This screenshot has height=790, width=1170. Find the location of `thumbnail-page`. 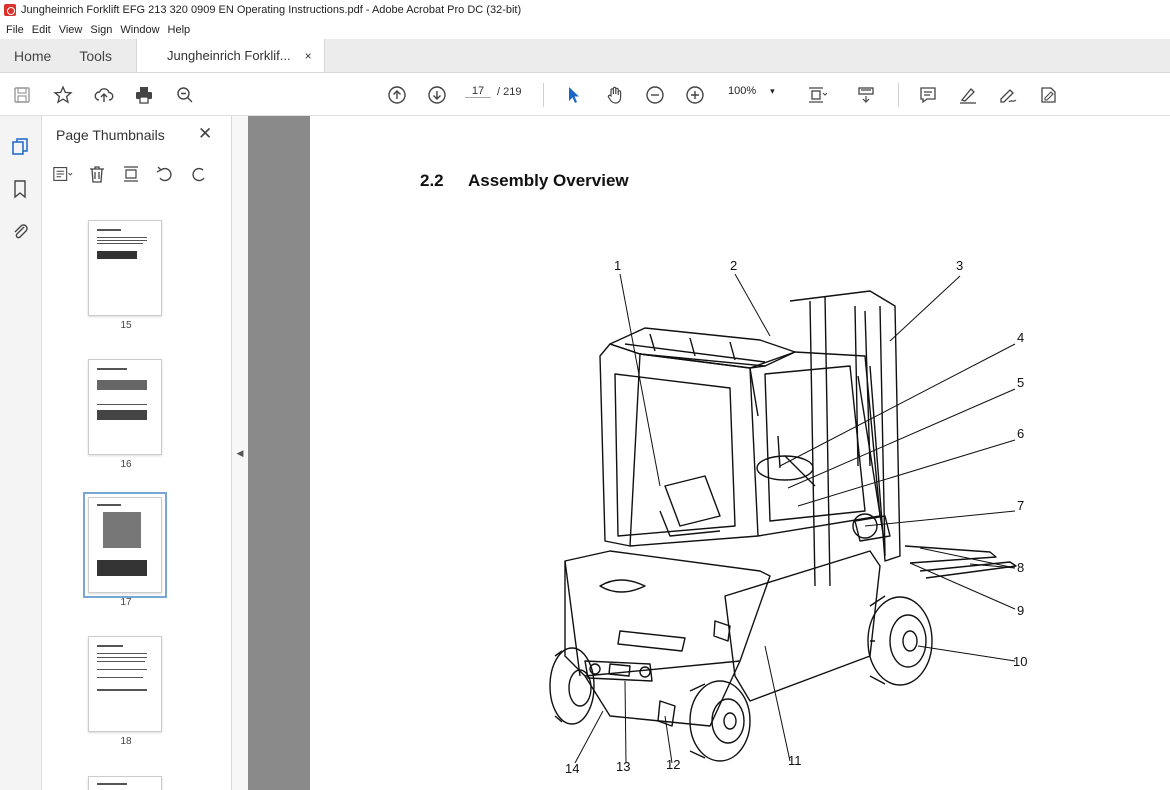

thumbnail-page is located at coordinates (126, 783).